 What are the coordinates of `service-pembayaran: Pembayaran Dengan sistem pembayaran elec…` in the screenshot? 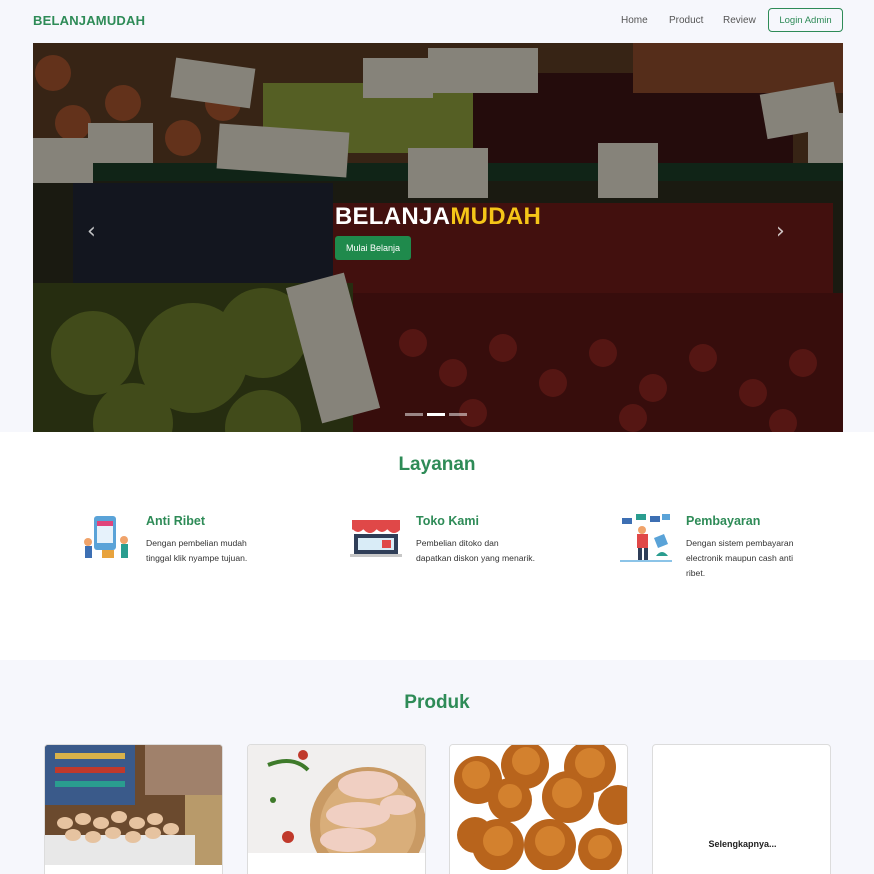 It's located at (720, 552).